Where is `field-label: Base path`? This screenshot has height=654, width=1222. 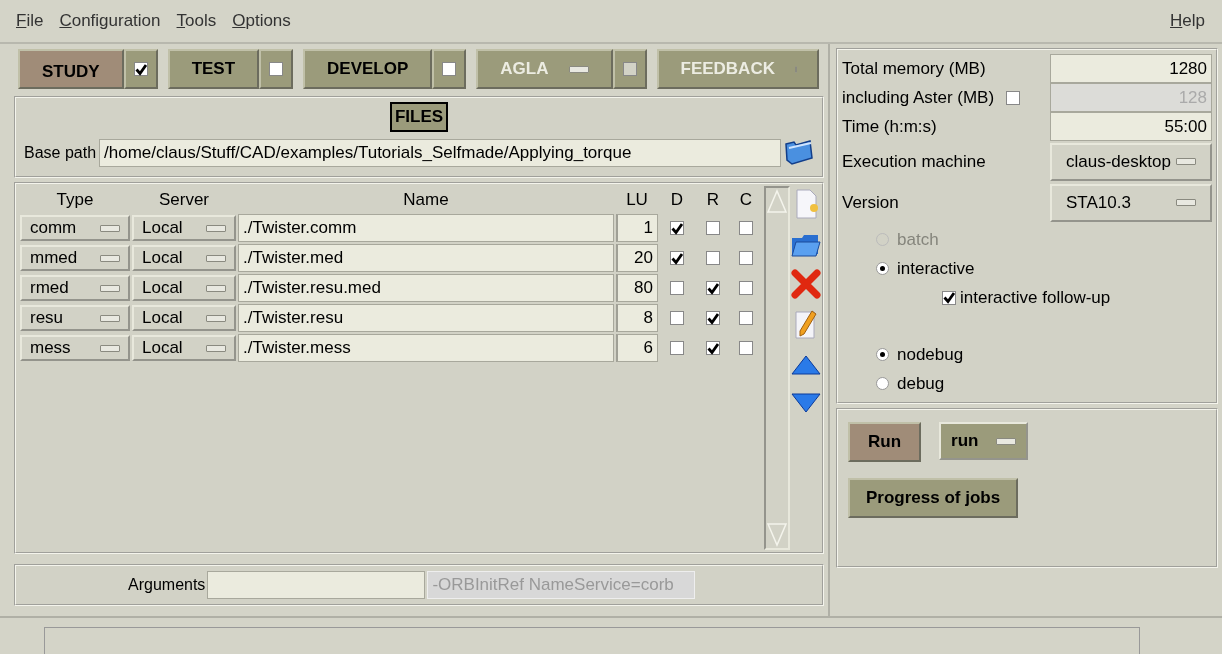 field-label: Base path is located at coordinates (60, 153).